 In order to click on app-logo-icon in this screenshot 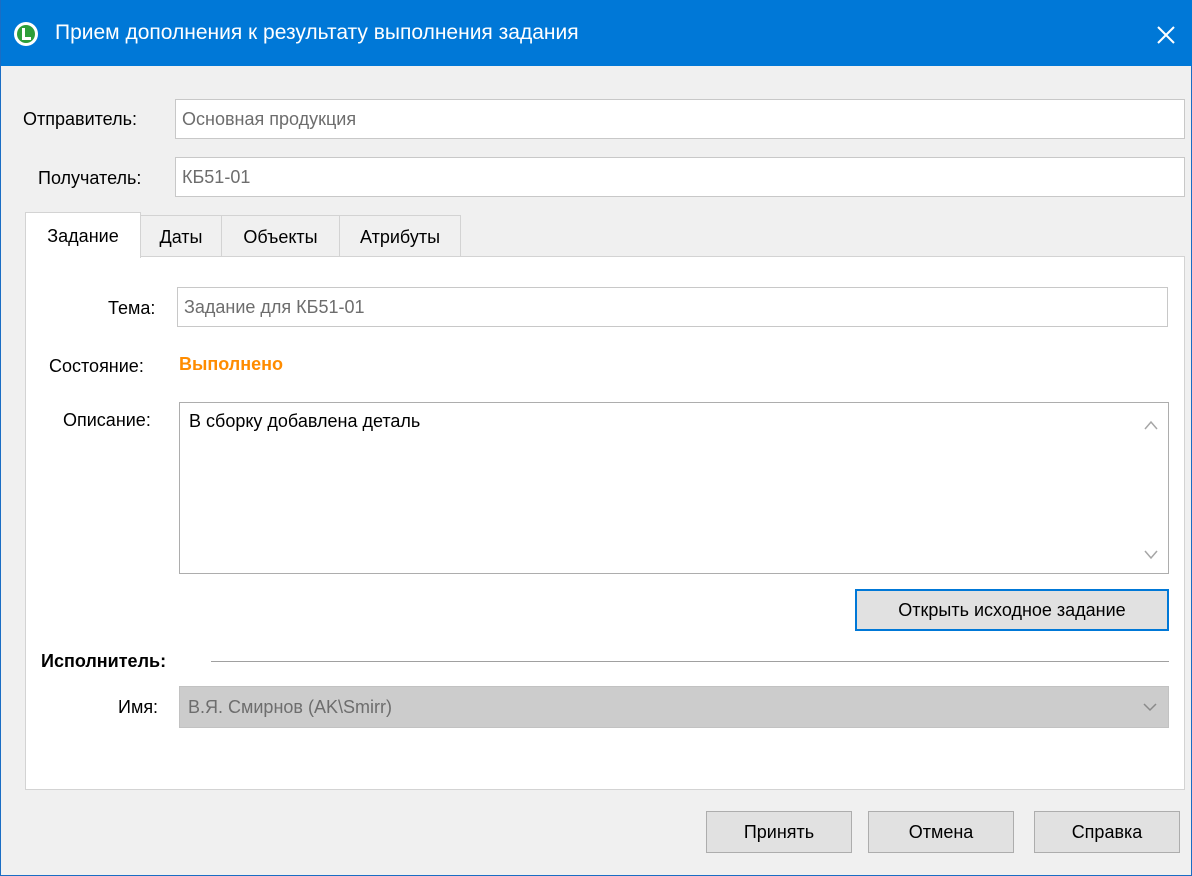, I will do `click(26, 34)`.